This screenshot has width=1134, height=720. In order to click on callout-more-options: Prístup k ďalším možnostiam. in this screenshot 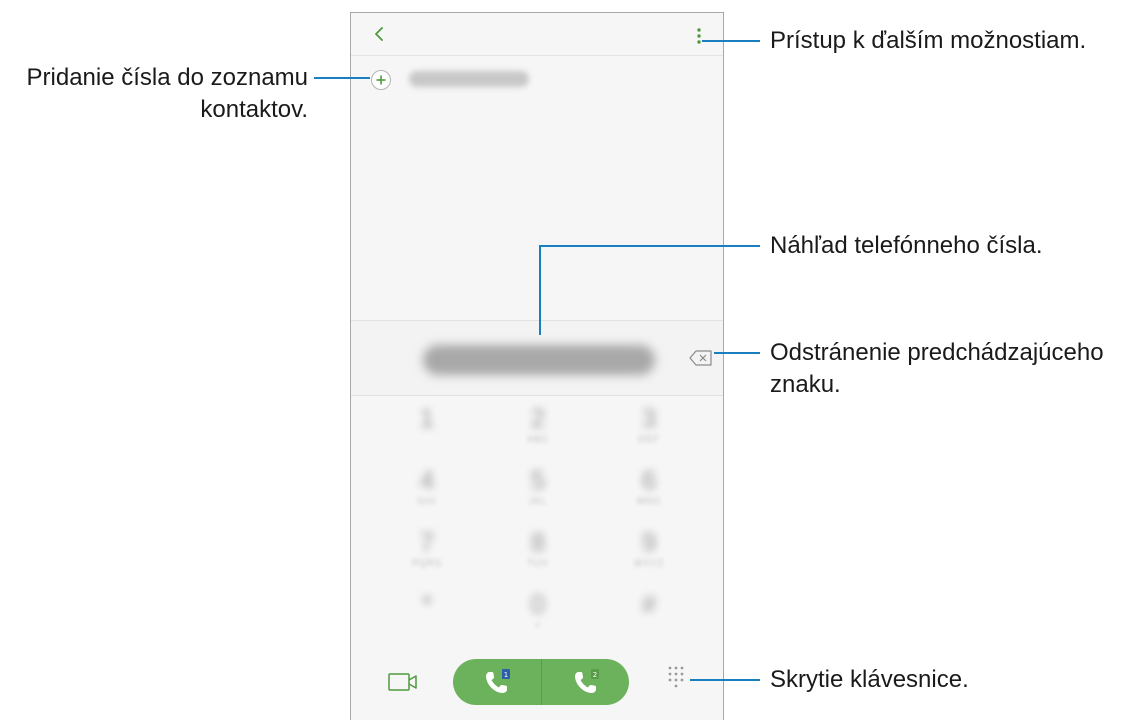, I will do `click(928, 40)`.